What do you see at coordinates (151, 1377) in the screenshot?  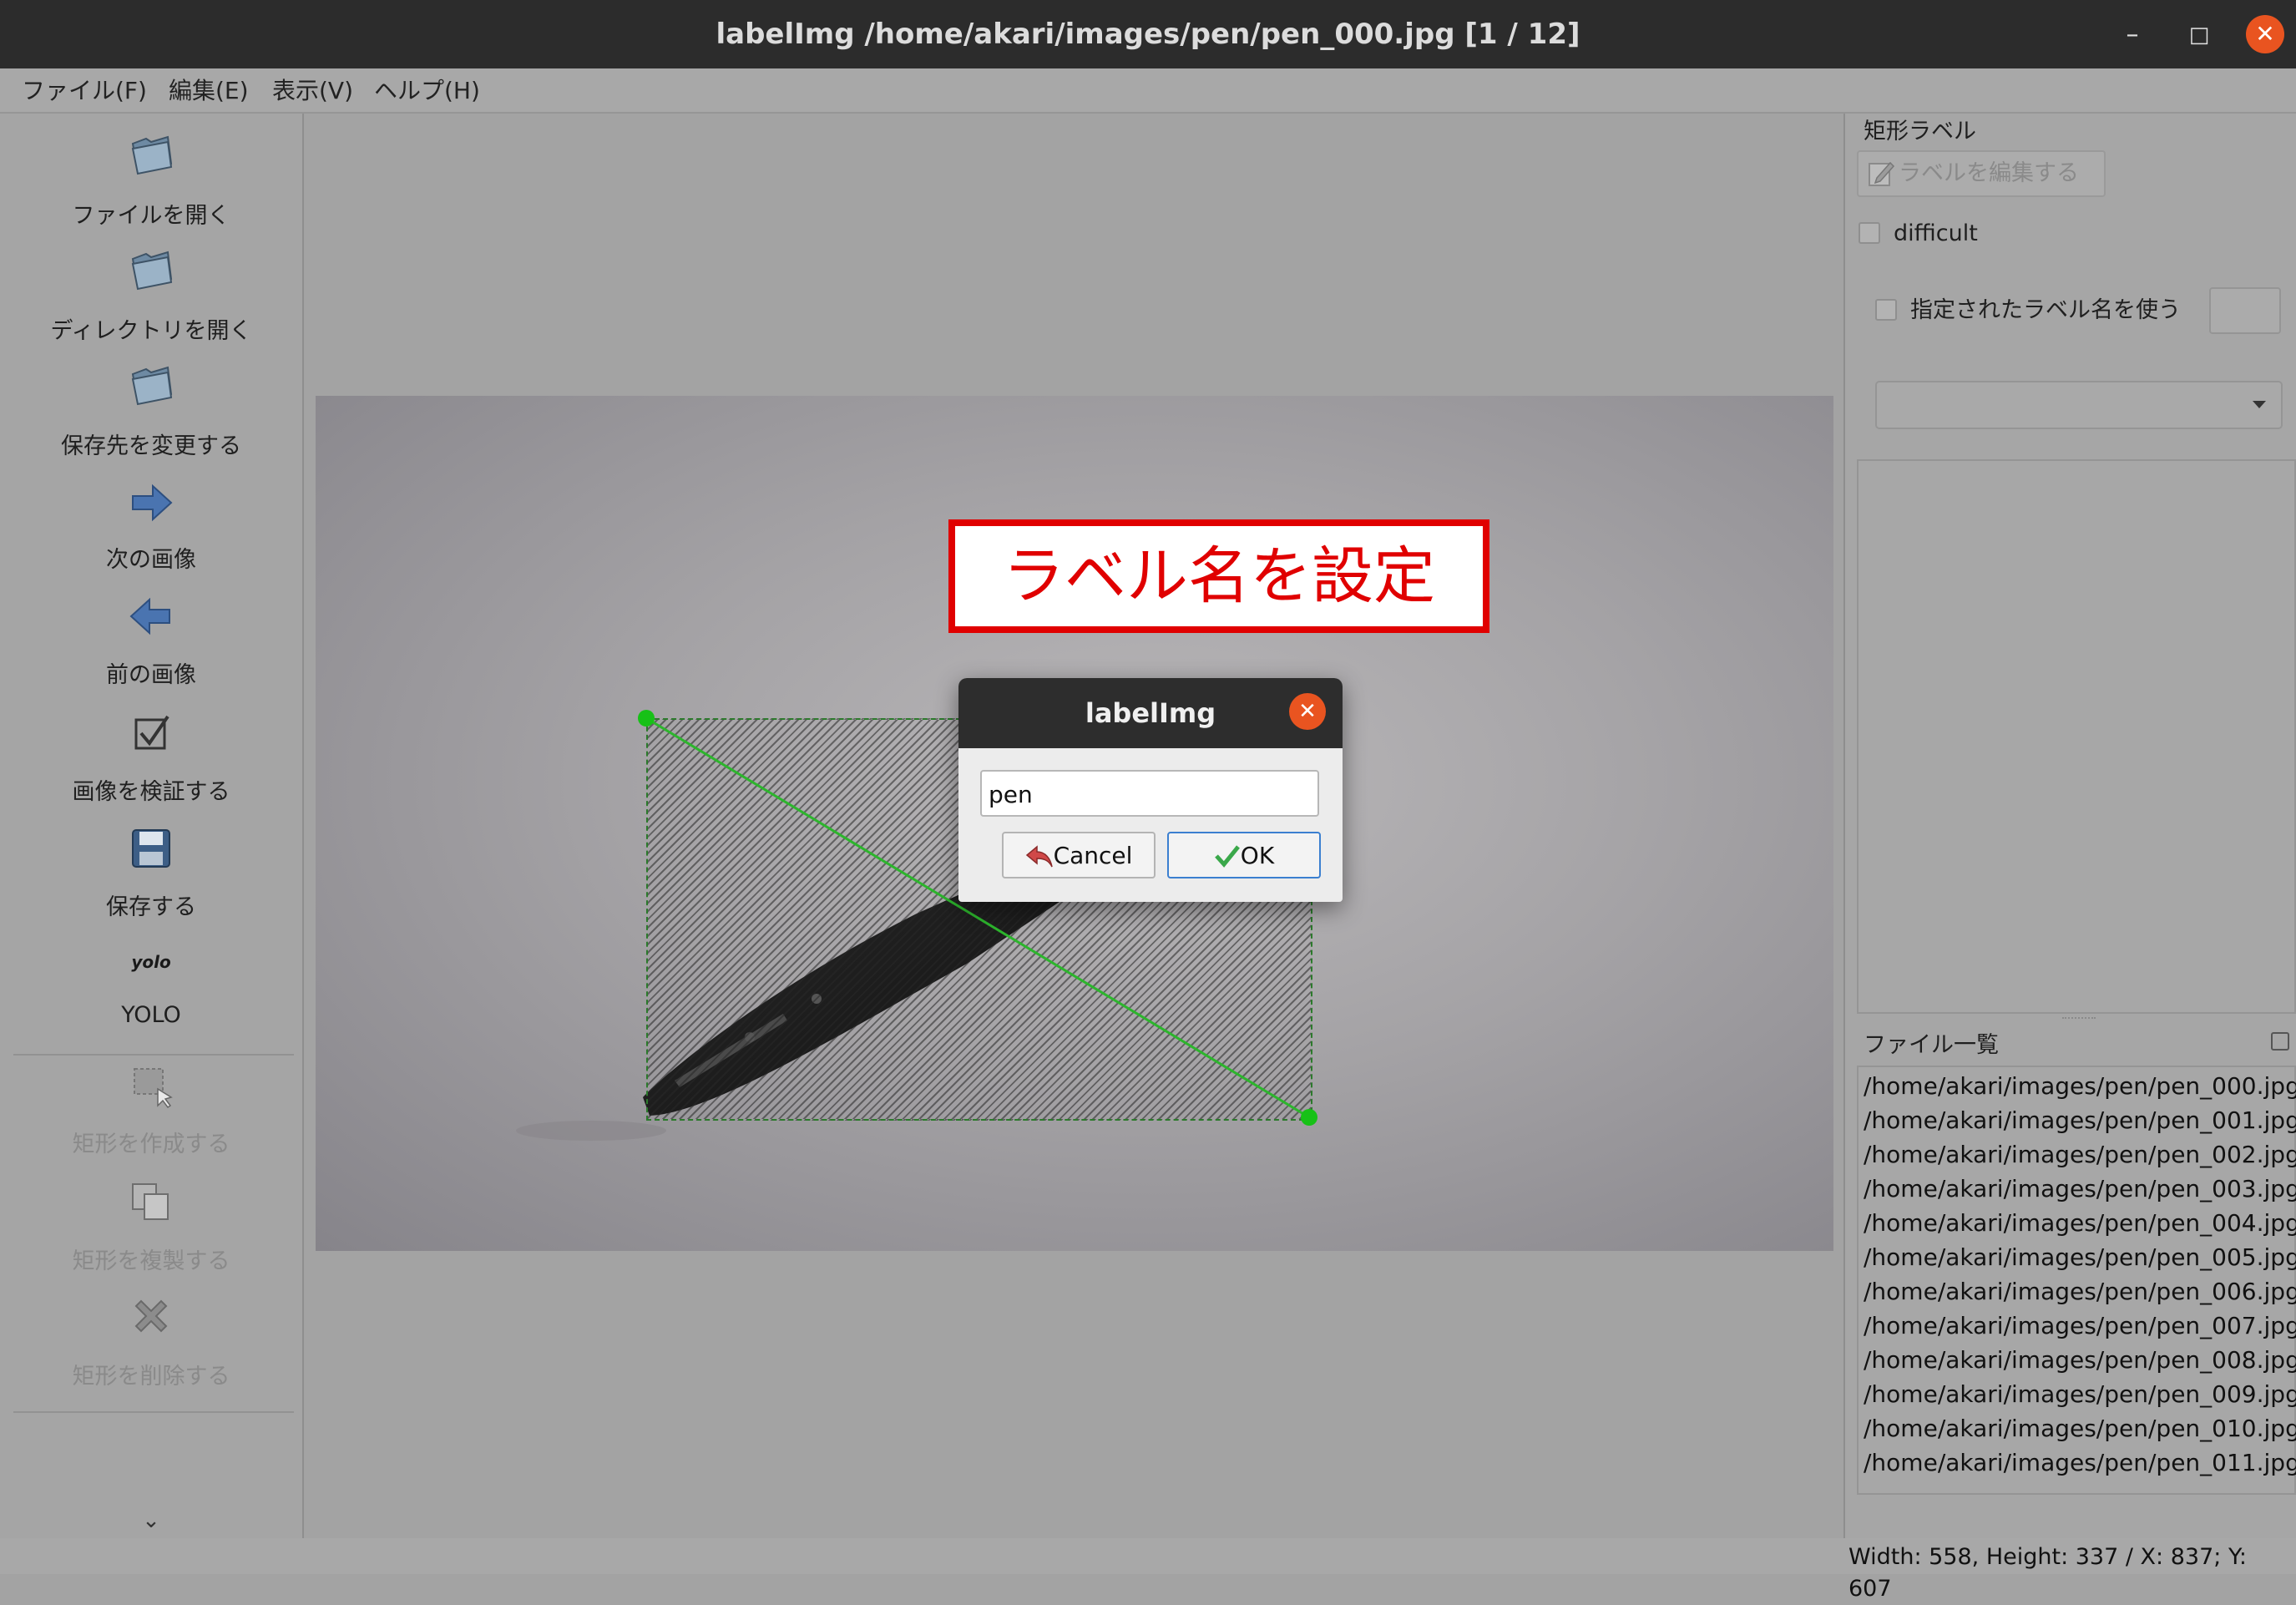 I see `delete-rect-label: 矩形を削除する` at bounding box center [151, 1377].